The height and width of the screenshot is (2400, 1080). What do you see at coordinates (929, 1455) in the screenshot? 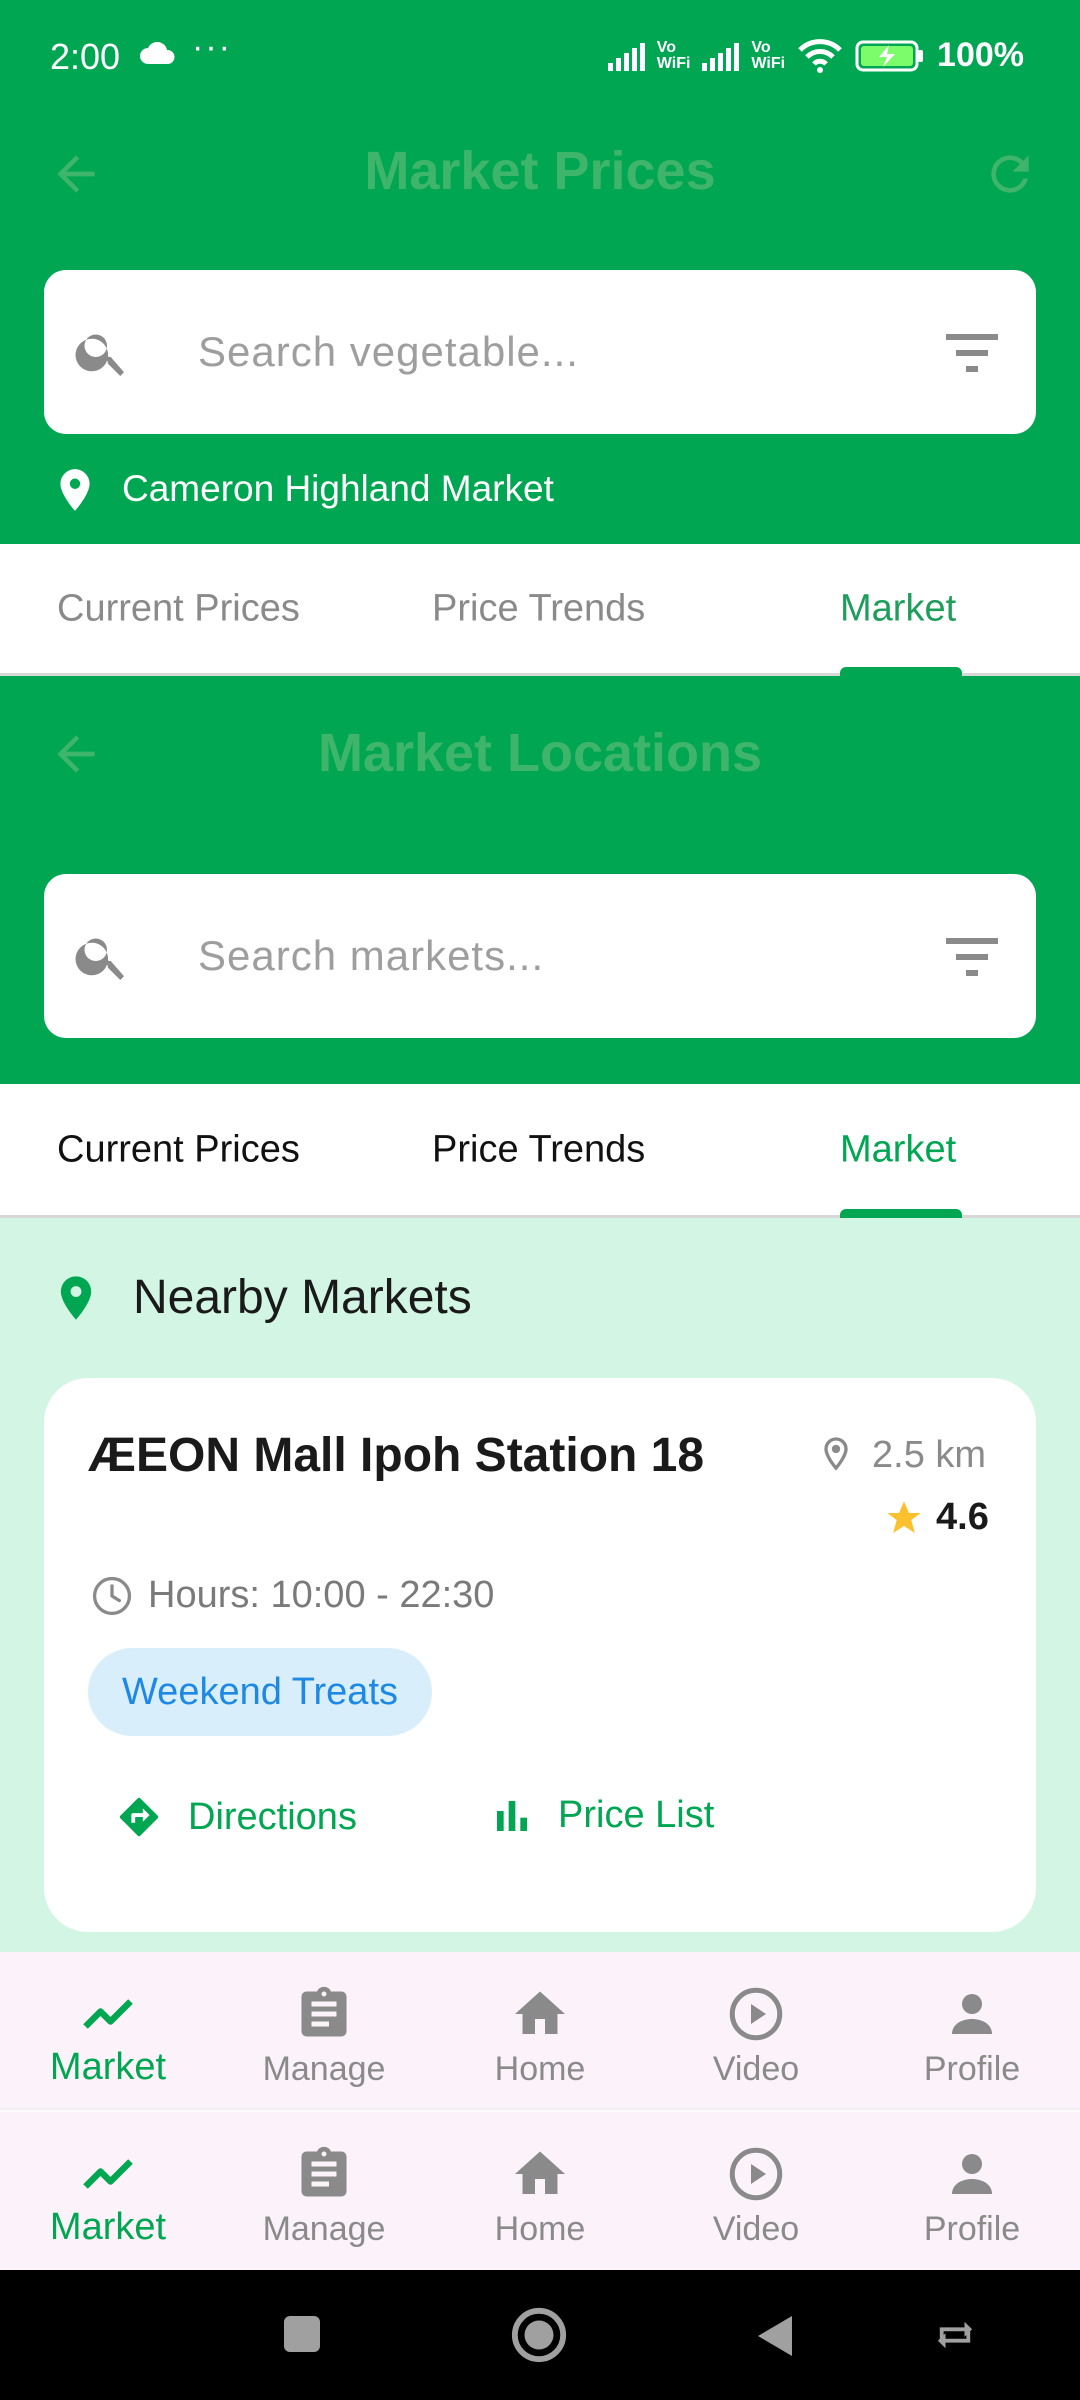
I see `market-distance: 2.5 km` at bounding box center [929, 1455].